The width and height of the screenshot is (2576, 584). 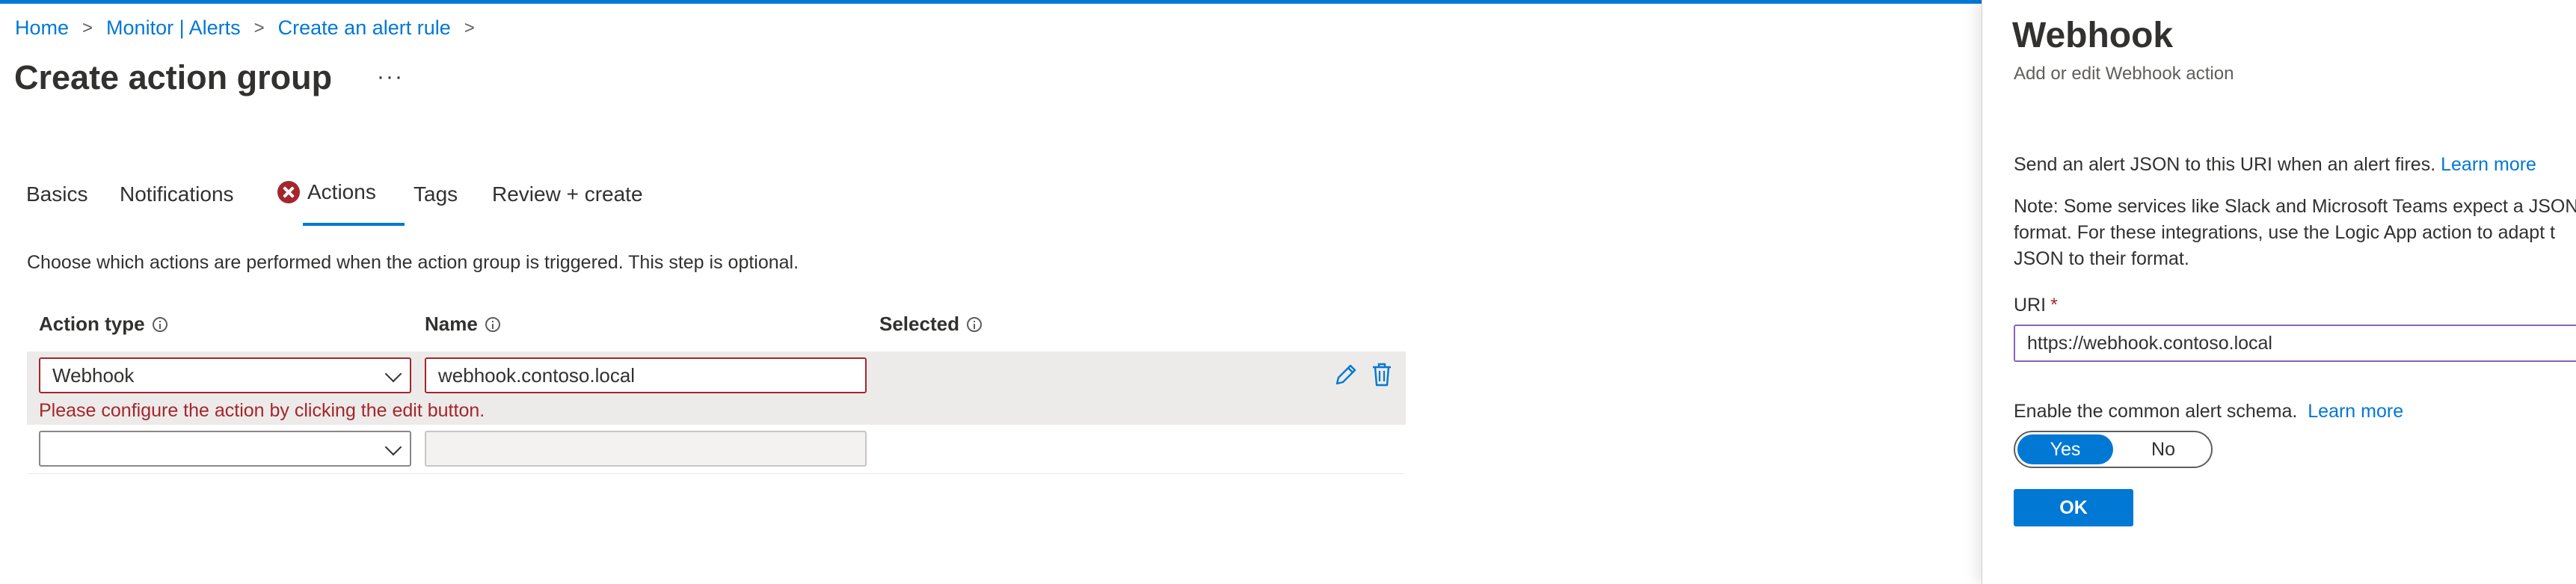 I want to click on breadcrumb-home-link: Home, so click(x=42, y=28).